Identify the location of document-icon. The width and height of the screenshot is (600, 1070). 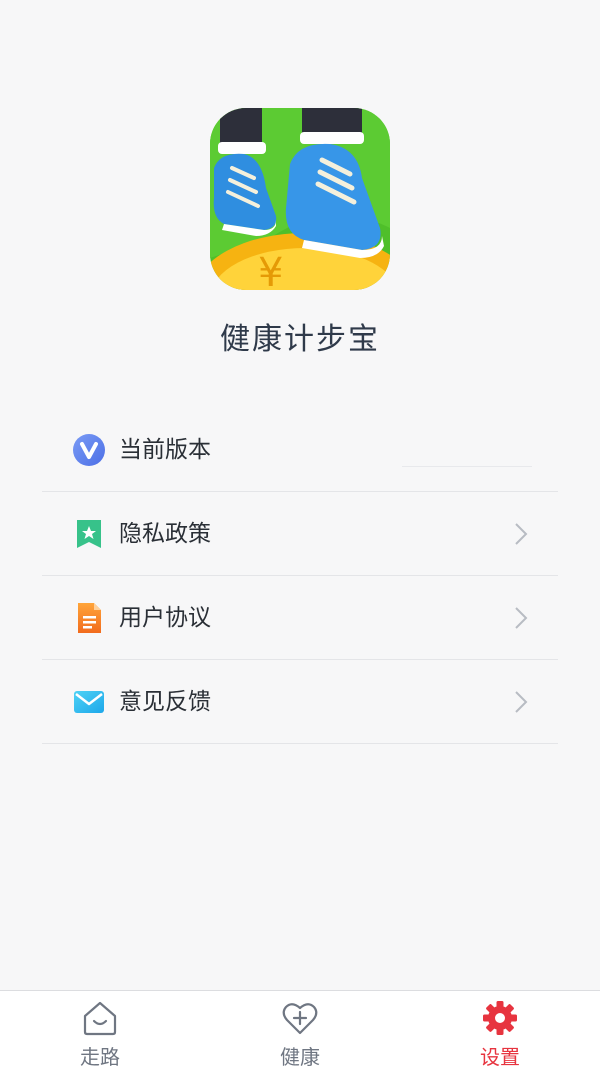
(89, 618).